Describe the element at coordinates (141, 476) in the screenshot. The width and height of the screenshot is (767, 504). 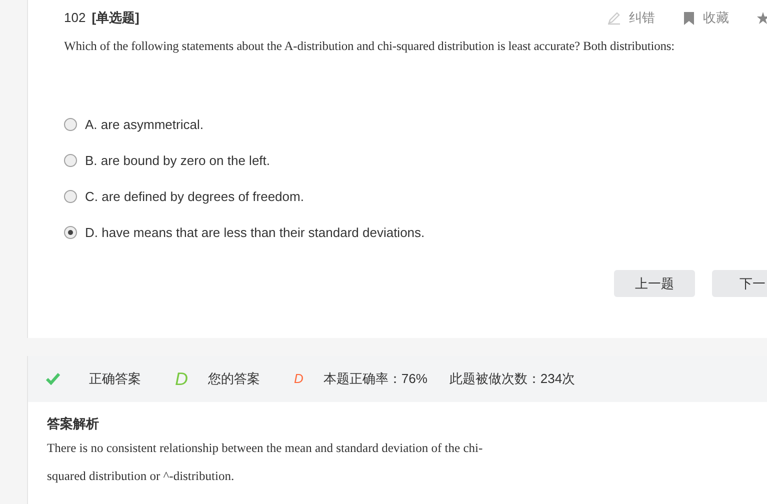
I see `explanation-line: squared distribution or ^-distribution.` at that location.